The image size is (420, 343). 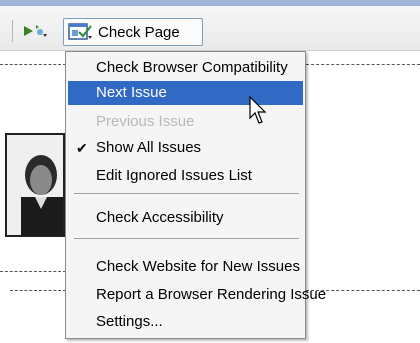 I want to click on portrait-image, so click(x=35, y=185).